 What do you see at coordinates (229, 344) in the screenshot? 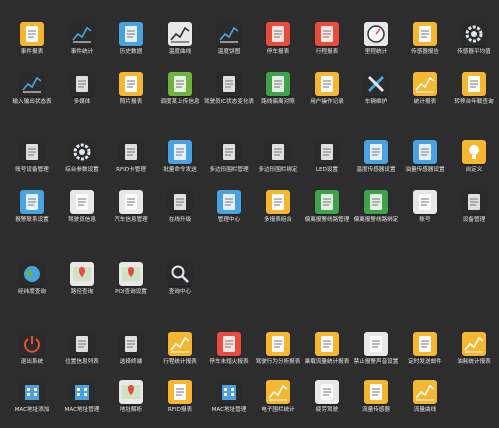
I see `idle-parking-icon` at bounding box center [229, 344].